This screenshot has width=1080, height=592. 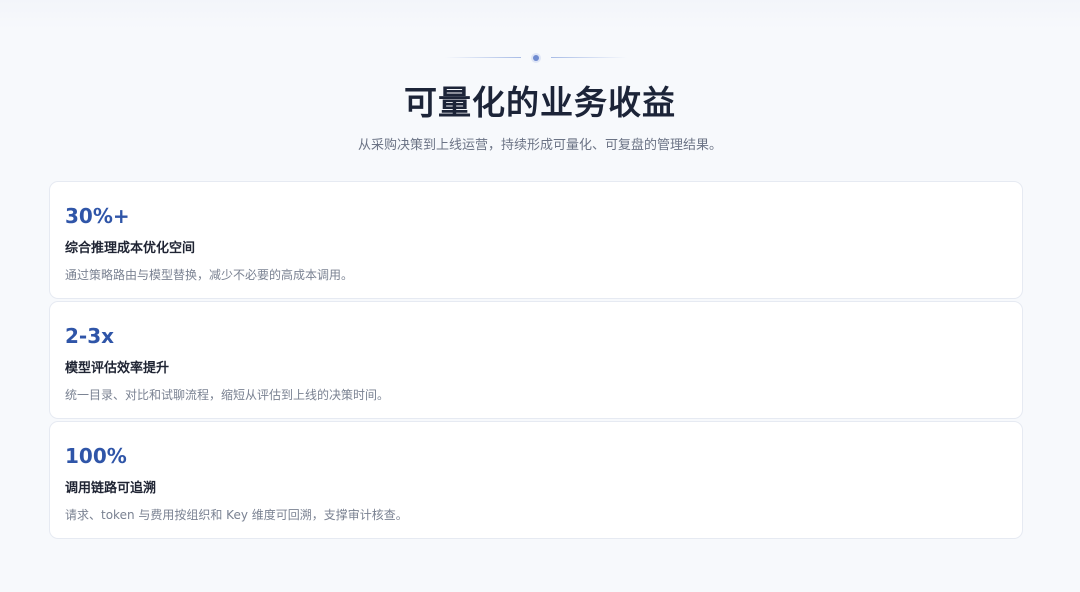 What do you see at coordinates (209, 275) in the screenshot?
I see `benefit-description: 通过策略路由与模型替换，减少不必要的高成本调用。` at bounding box center [209, 275].